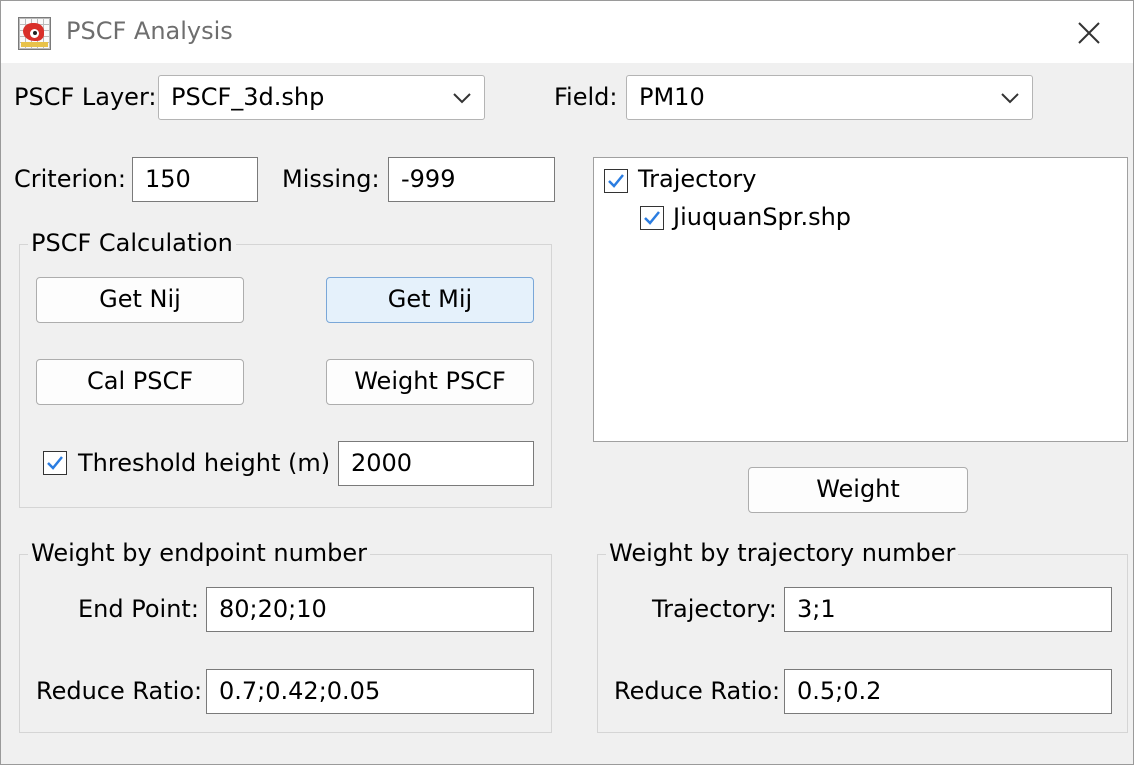  What do you see at coordinates (140, 300) in the screenshot?
I see `get-nij-button: Get Nij` at bounding box center [140, 300].